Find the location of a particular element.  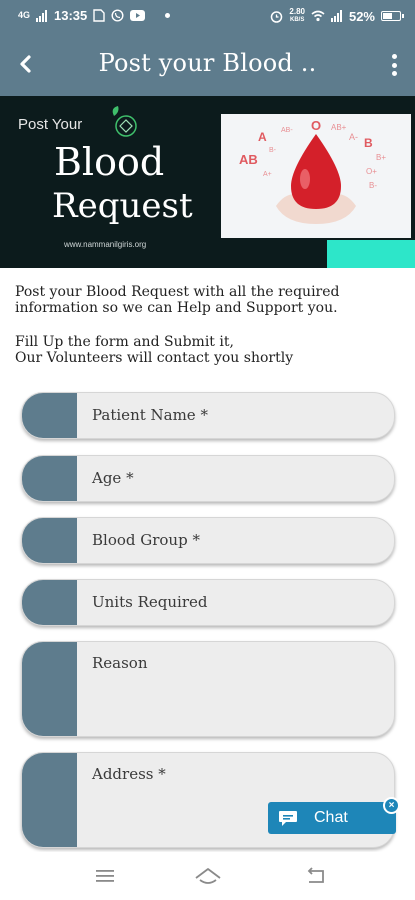

age-placeholder: Age * is located at coordinates (113, 478).